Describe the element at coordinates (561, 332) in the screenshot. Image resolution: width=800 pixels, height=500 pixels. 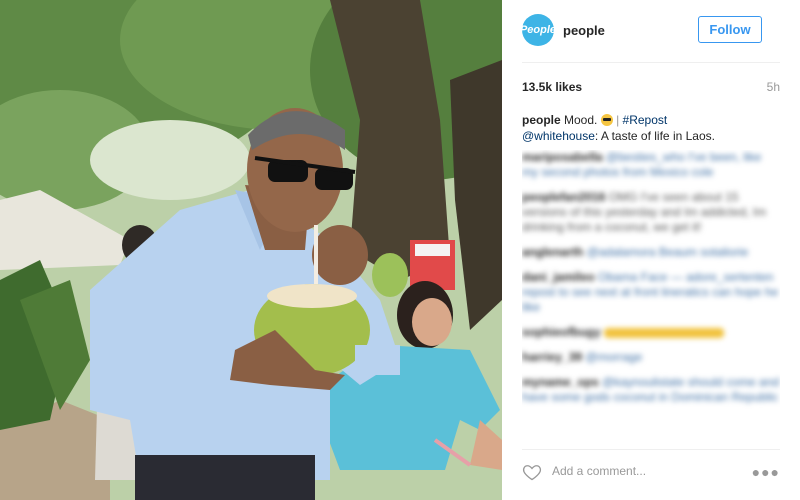
I see `comment-user: sophieofbugy` at that location.